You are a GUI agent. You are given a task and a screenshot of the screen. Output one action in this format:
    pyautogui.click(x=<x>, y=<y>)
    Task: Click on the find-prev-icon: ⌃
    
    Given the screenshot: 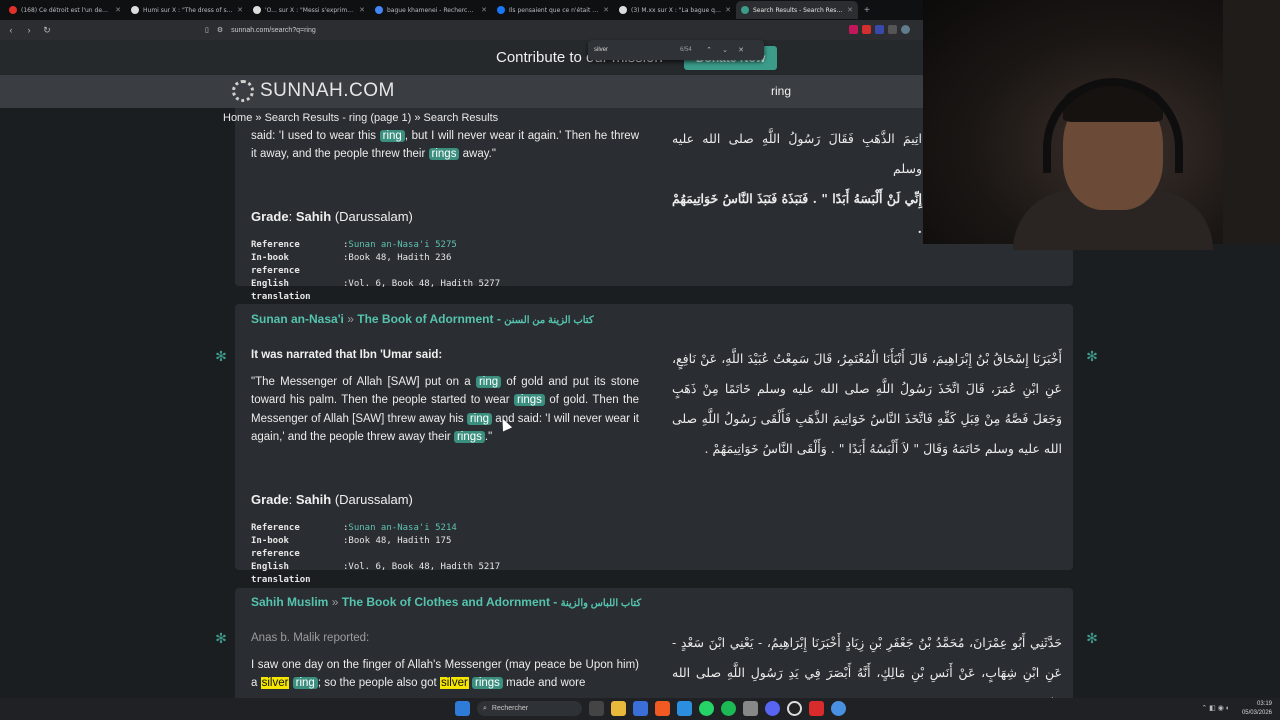 What is the action you would take?
    pyautogui.click(x=709, y=50)
    